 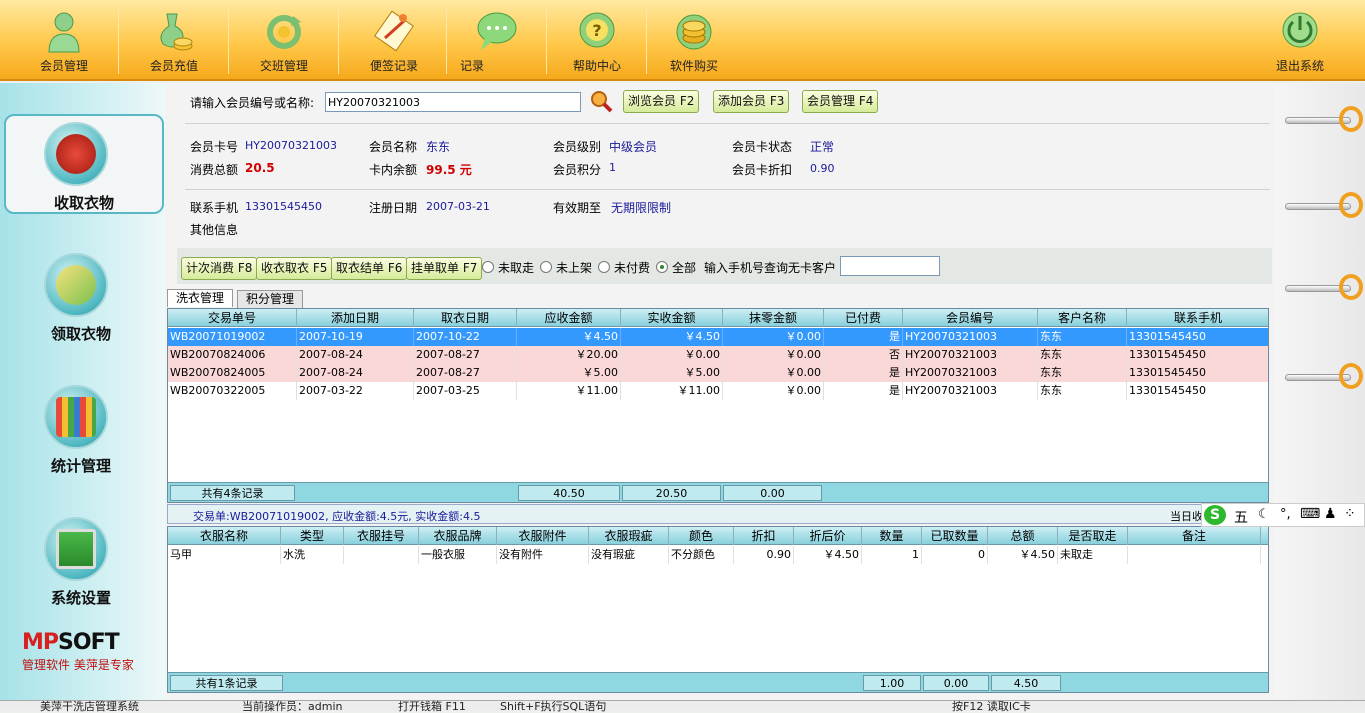 What do you see at coordinates (355, 337) in the screenshot?
I see `order-cell: 2007-10-19` at bounding box center [355, 337].